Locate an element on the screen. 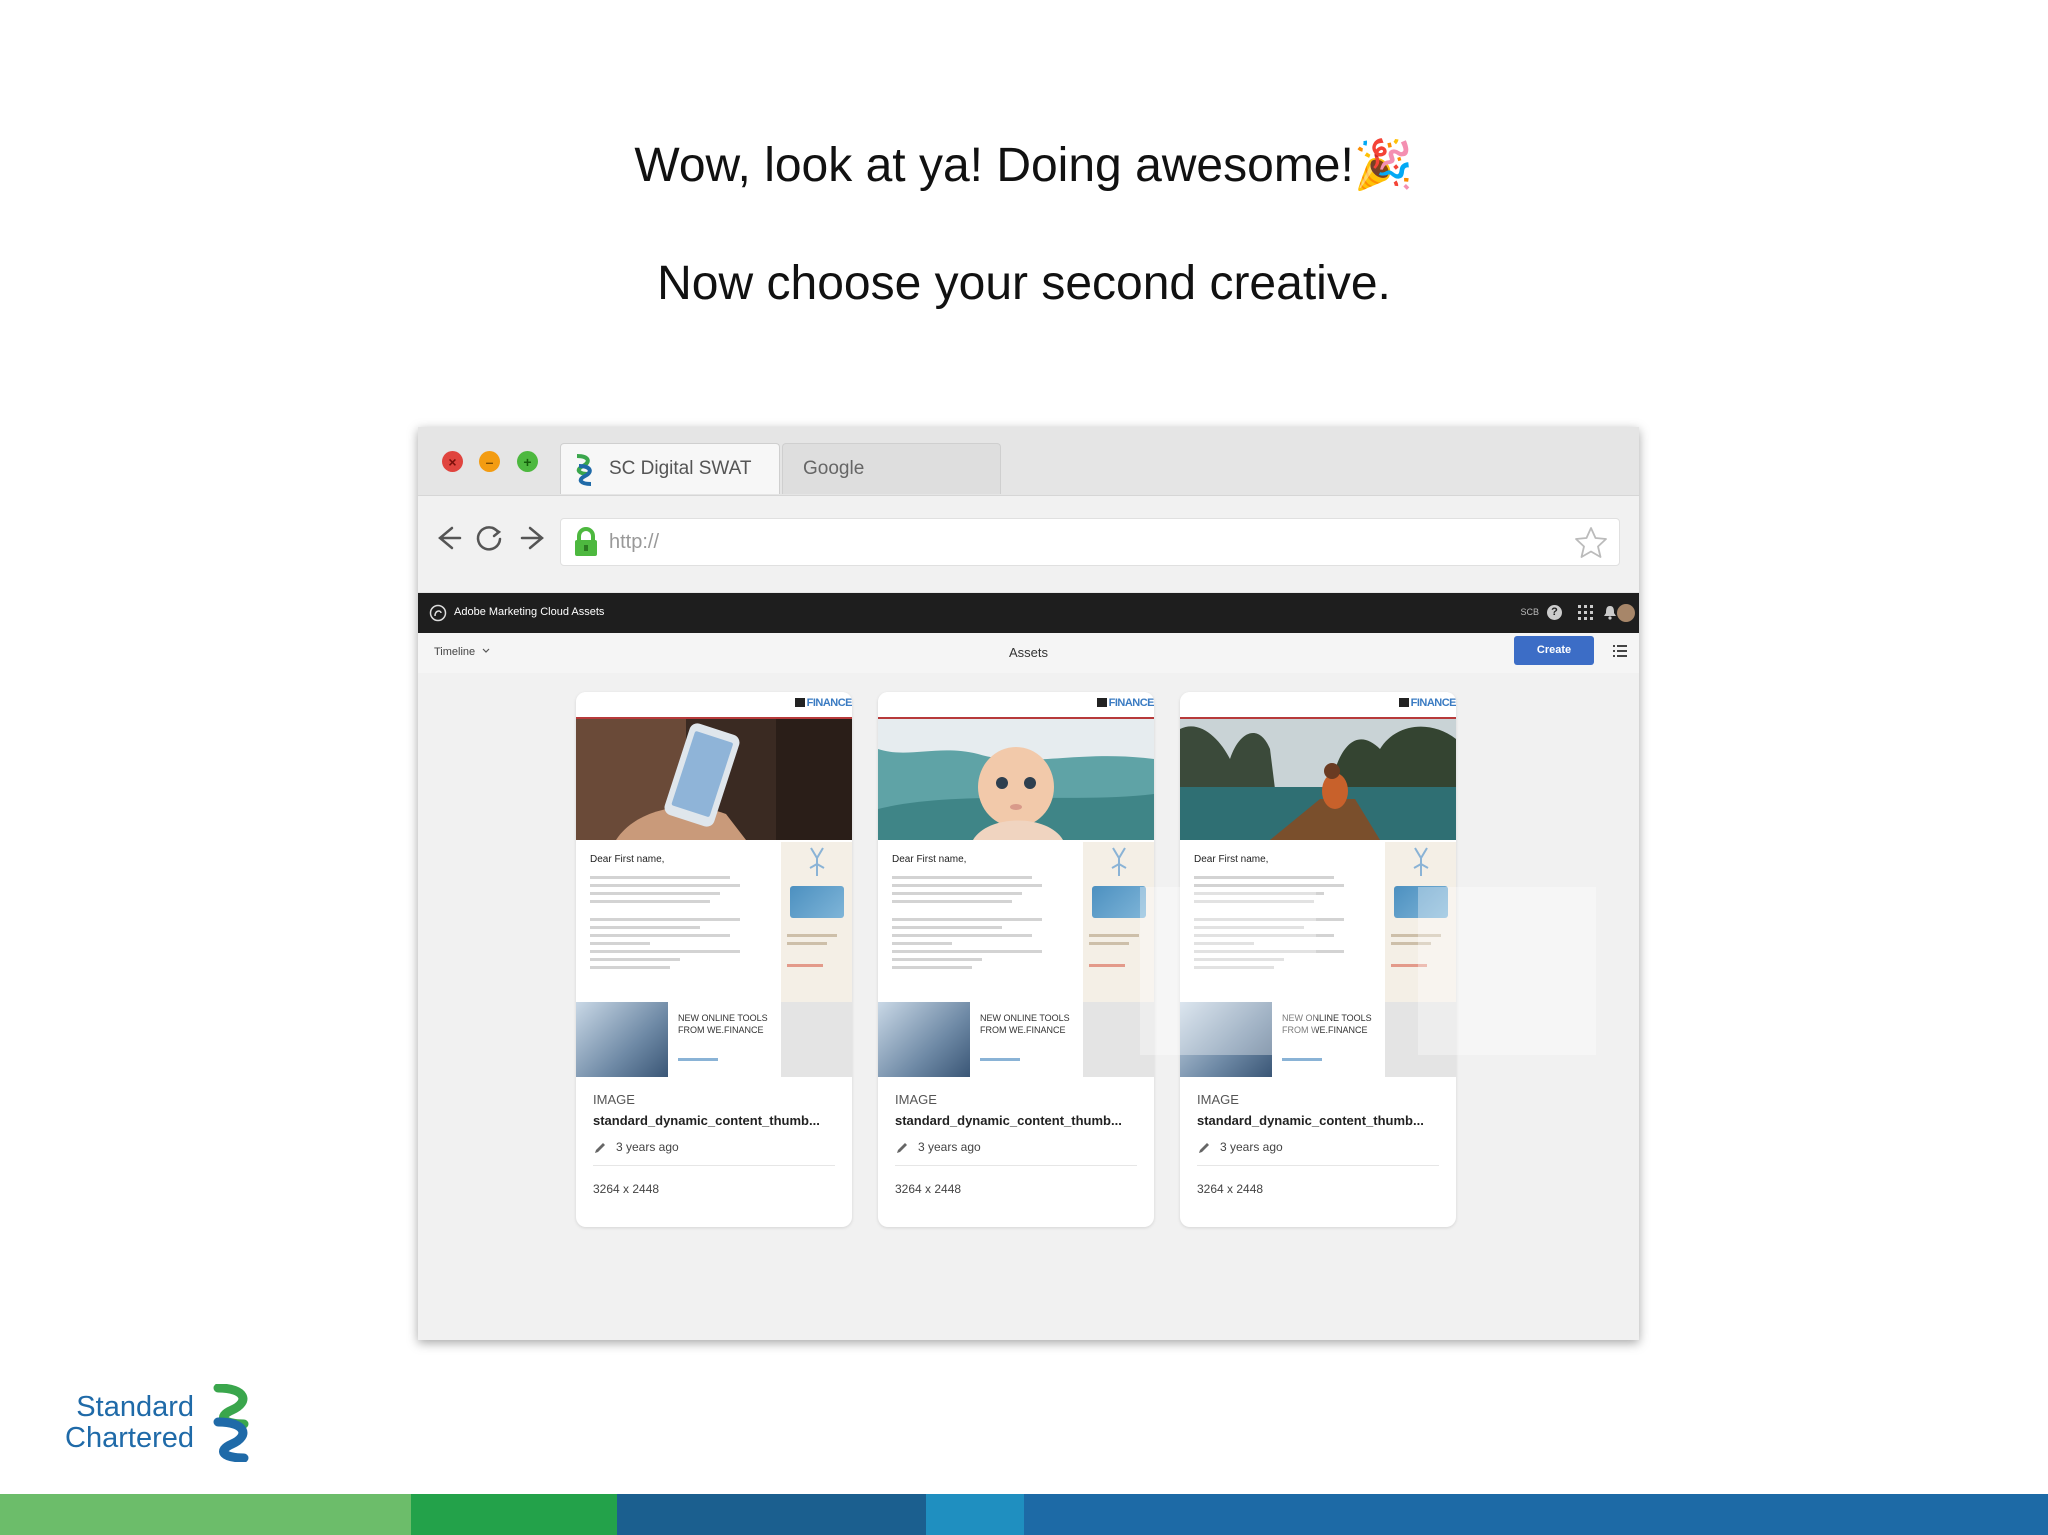  forward-icon is located at coordinates (534, 538).